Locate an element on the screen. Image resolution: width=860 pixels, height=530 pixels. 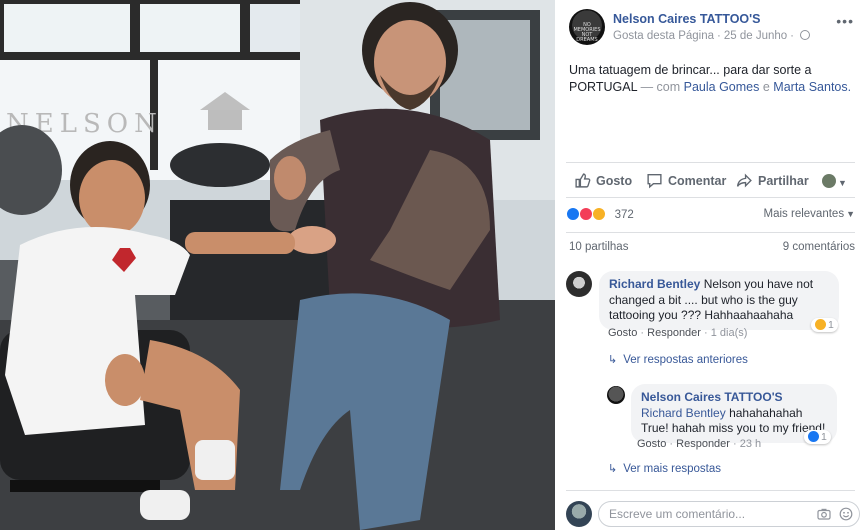
comment-time: 1 dia(s) is located at coordinates (729, 333).